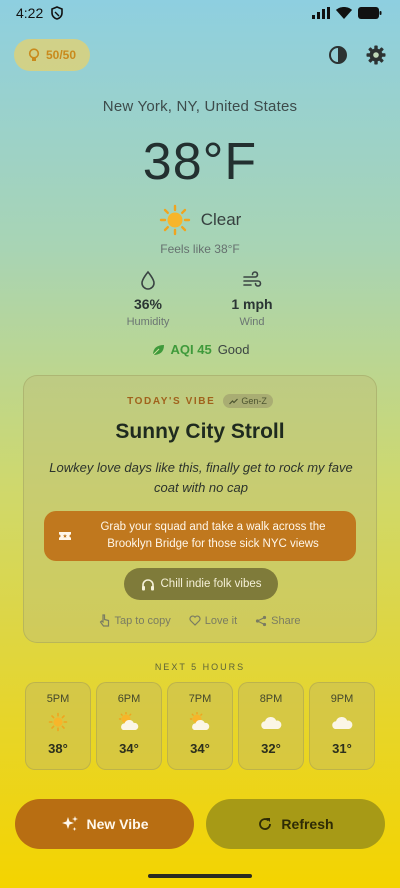 This screenshot has height=888, width=400. Describe the element at coordinates (142, 620) in the screenshot. I see `copy-label: Tap to copy` at that location.